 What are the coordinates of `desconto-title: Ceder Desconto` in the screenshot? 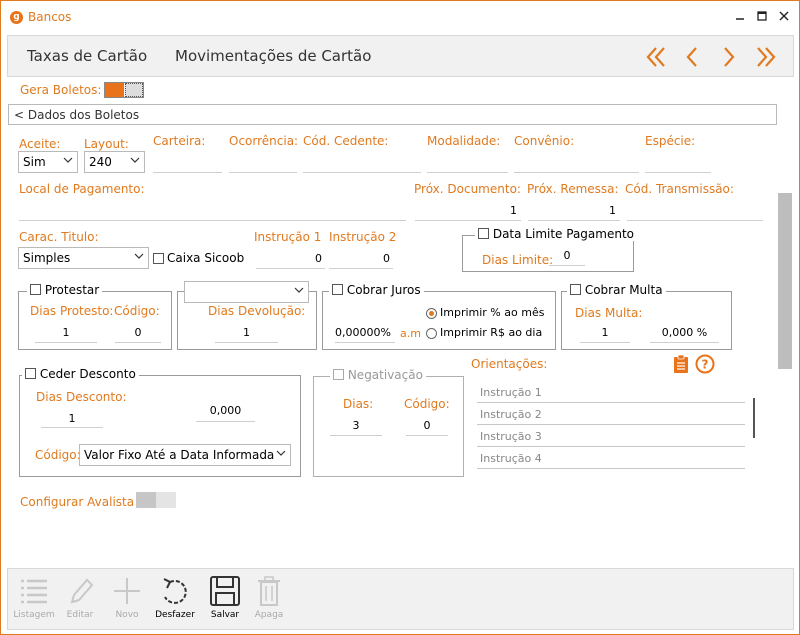 It's located at (87, 374).